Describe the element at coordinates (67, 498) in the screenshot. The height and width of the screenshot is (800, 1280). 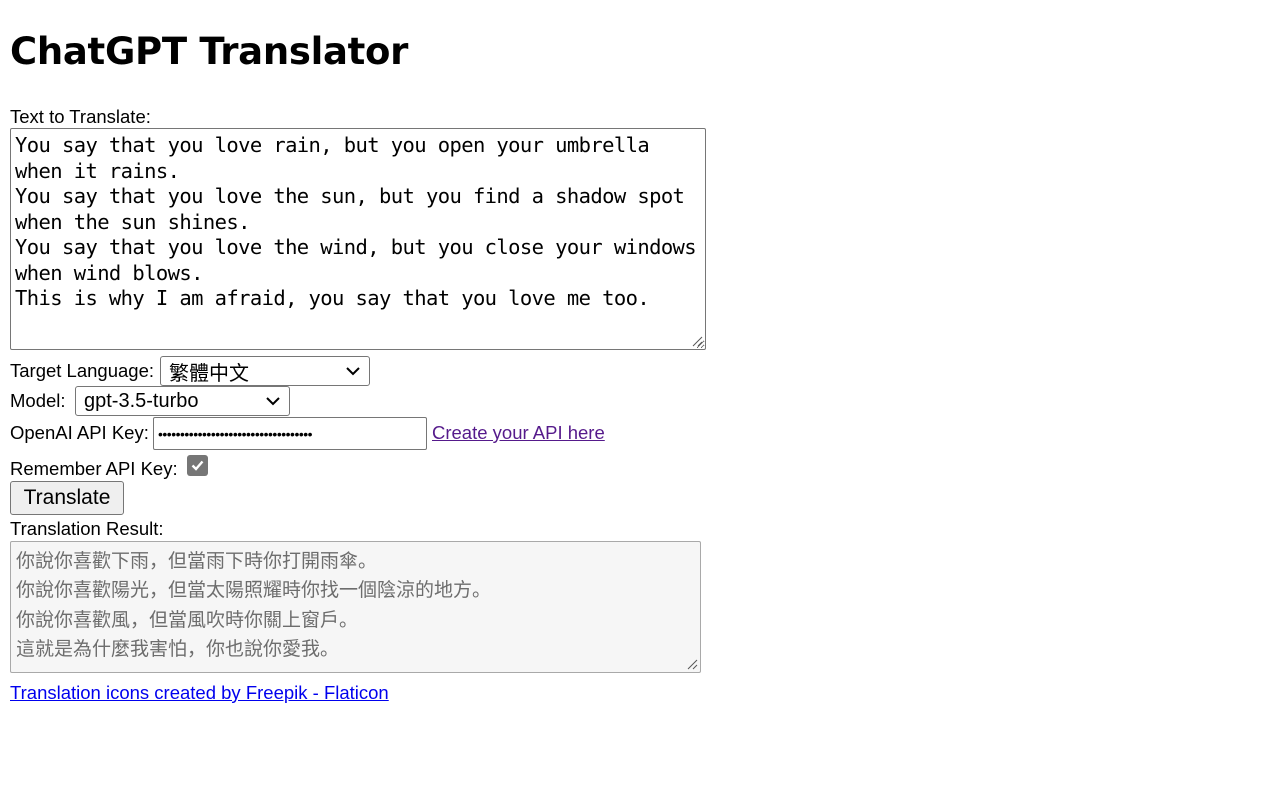
I see `translate-button: Translate` at that location.